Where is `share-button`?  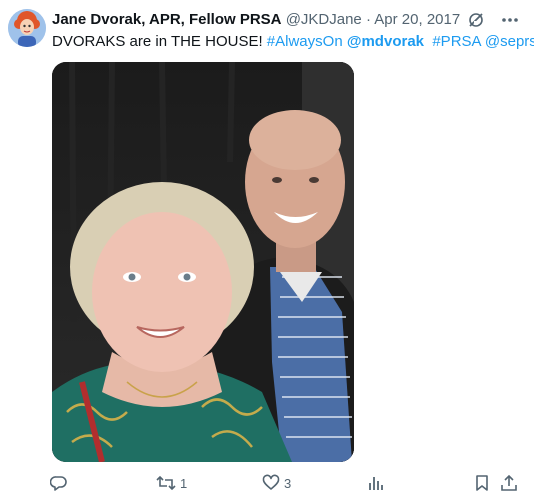
share-button is located at coordinates (509, 483).